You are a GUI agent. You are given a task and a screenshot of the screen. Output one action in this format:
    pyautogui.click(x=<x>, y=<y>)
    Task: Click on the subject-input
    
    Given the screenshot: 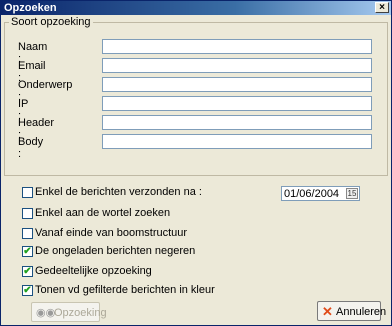 What is the action you would take?
    pyautogui.click(x=237, y=84)
    